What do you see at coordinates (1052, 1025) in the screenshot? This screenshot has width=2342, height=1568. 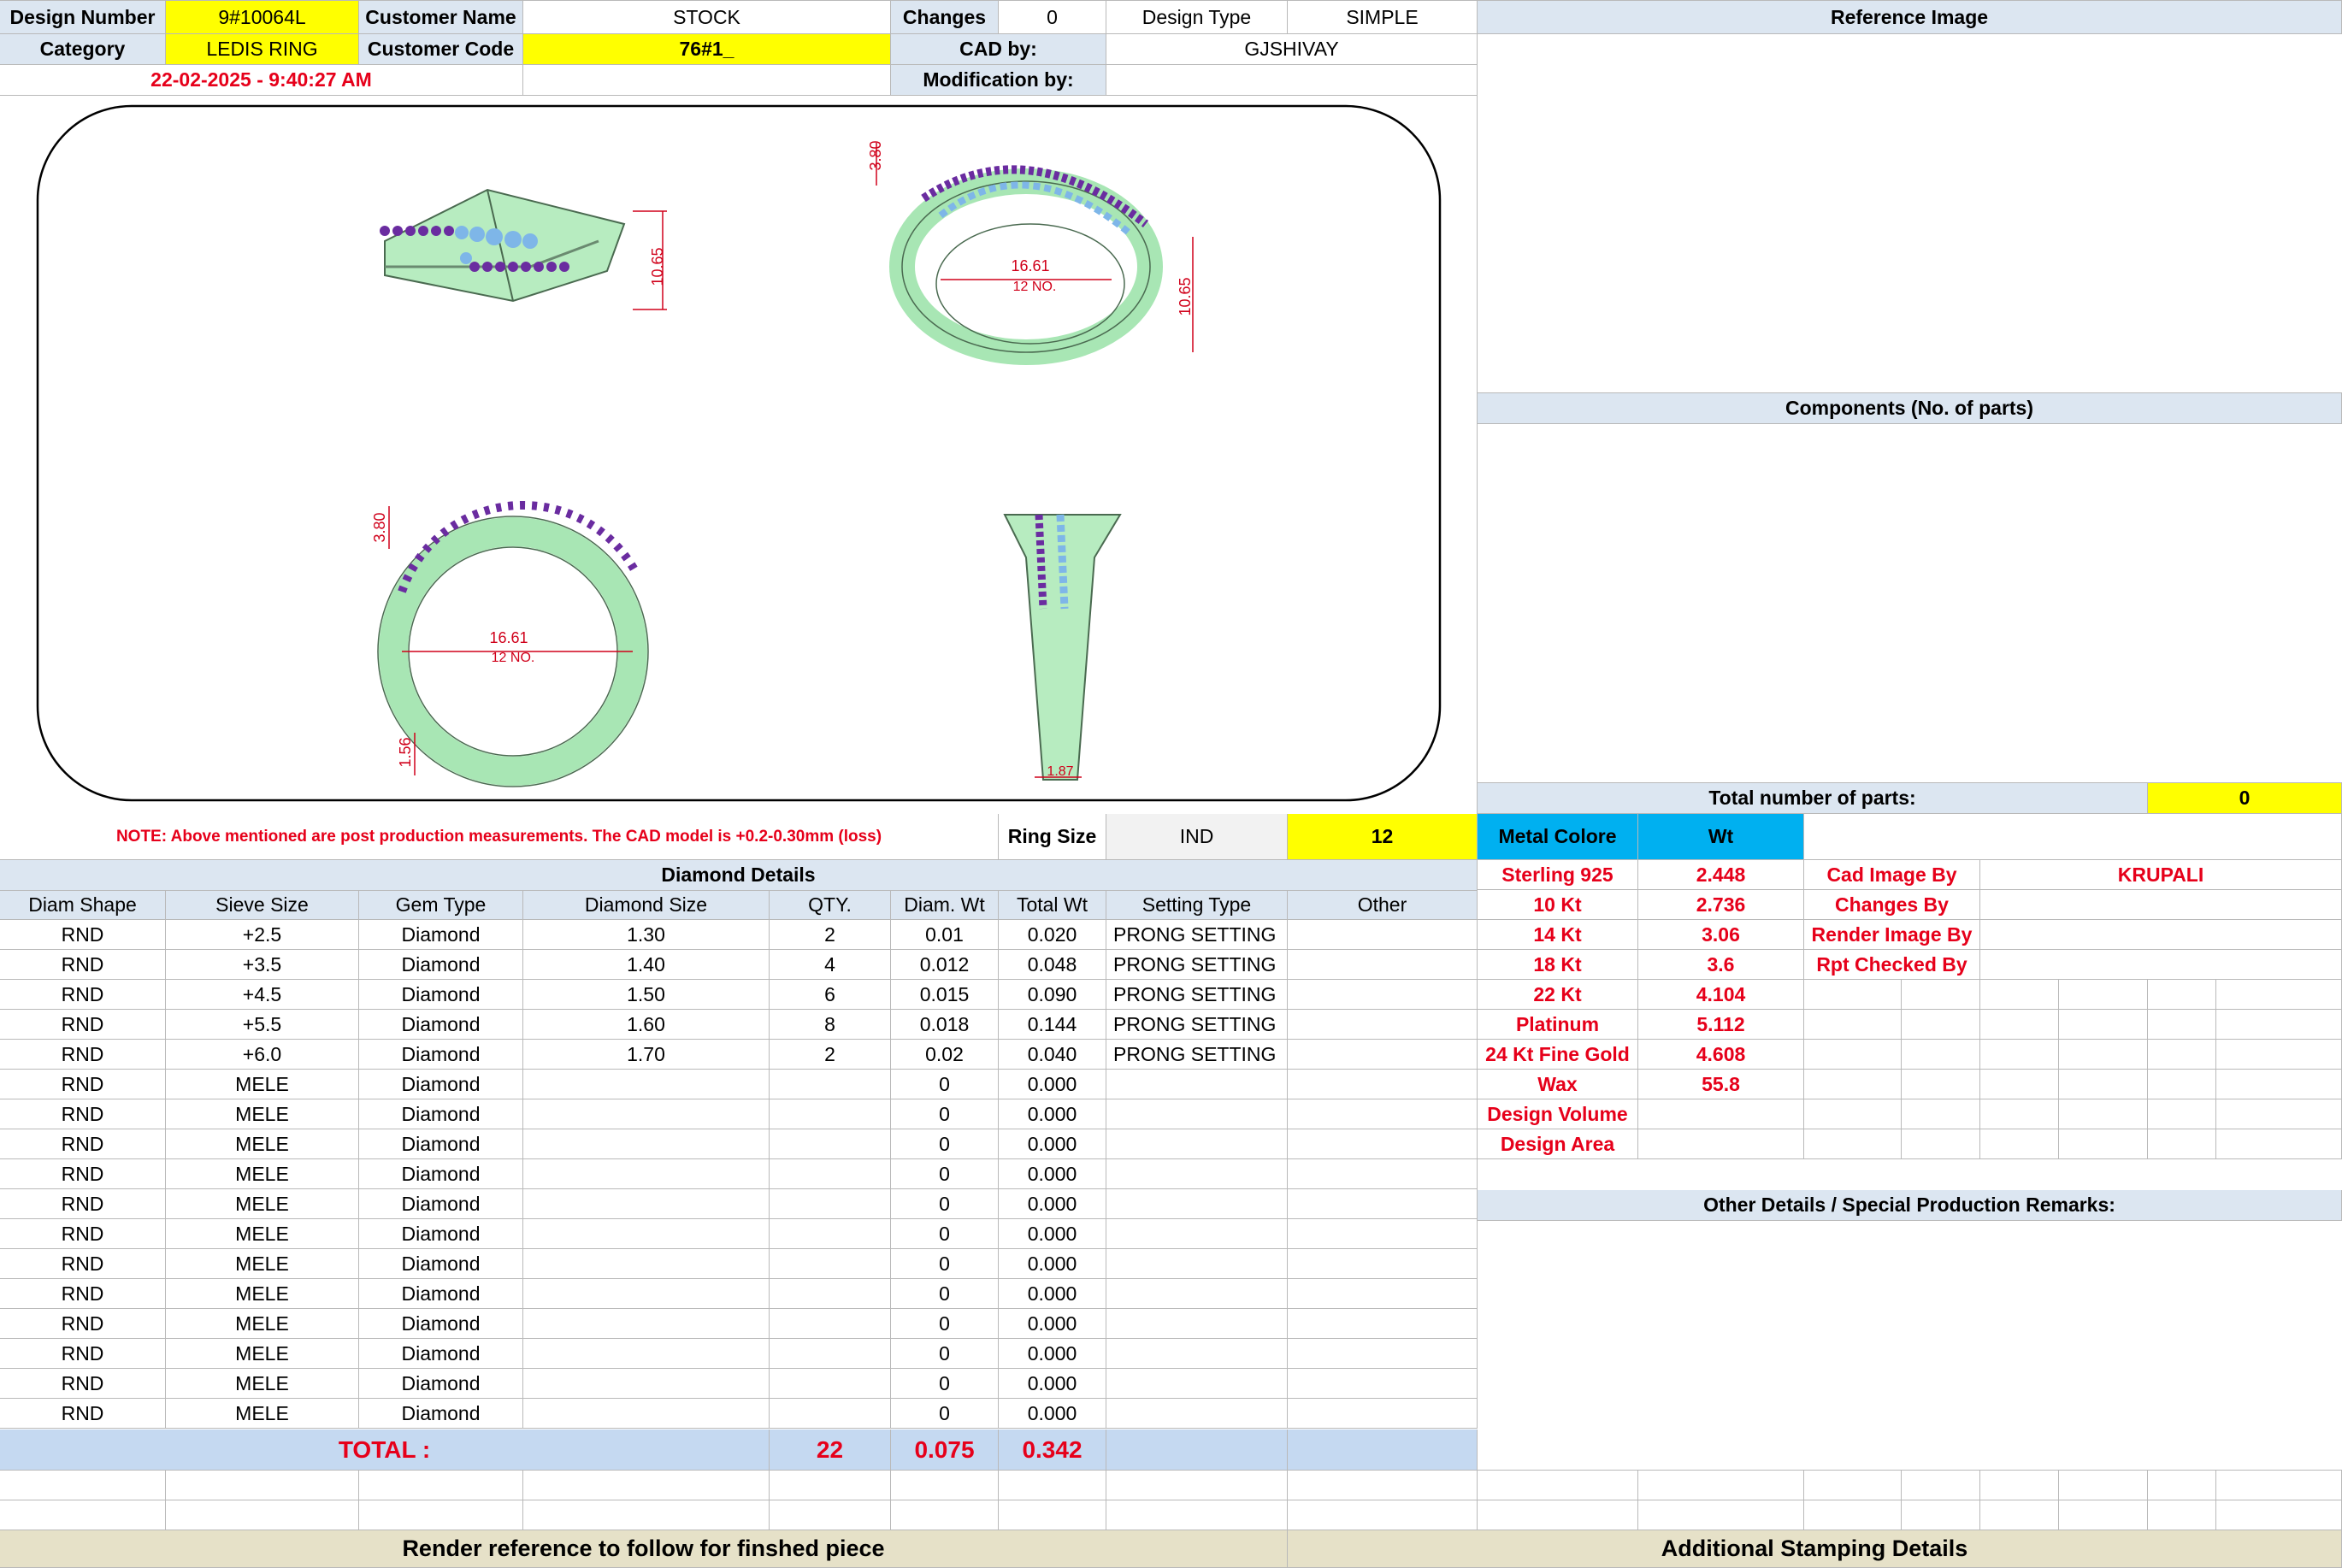 I see `diamond-cell: 0.144` at bounding box center [1052, 1025].